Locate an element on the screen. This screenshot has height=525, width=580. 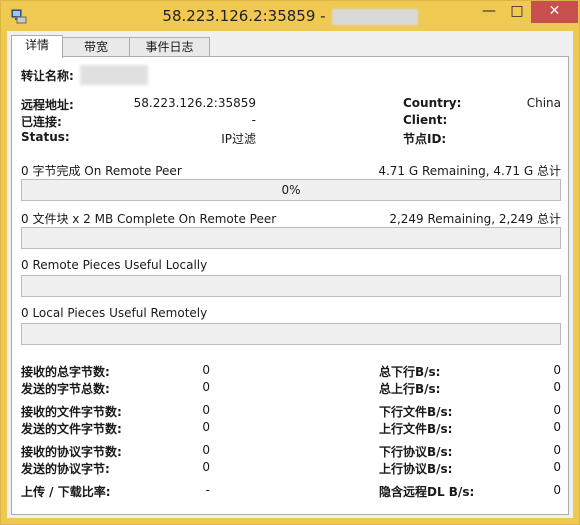
remote-pieces-bar is located at coordinates (291, 286).